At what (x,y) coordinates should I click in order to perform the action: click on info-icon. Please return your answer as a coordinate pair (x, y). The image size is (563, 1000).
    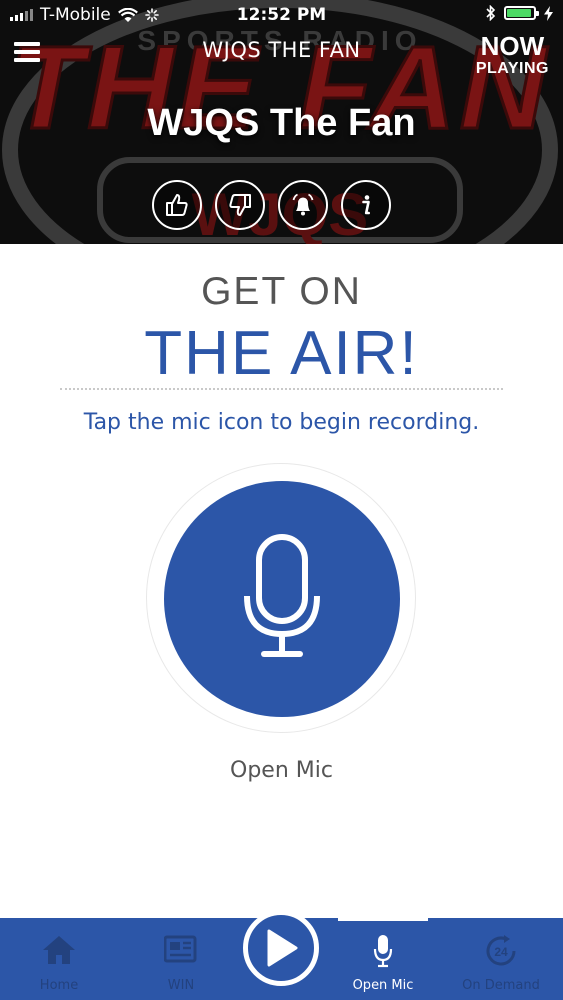
    Looking at the image, I should click on (366, 205).